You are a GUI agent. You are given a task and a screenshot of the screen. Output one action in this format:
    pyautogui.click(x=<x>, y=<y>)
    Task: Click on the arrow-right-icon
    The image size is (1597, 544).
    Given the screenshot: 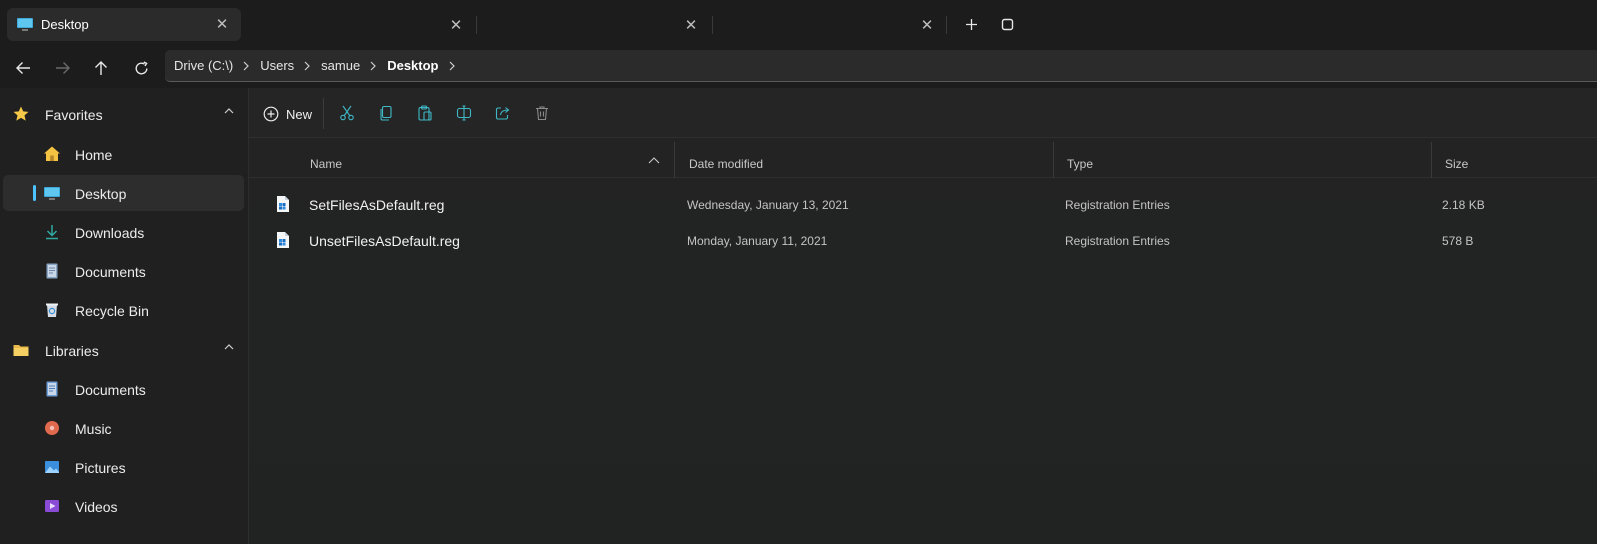 What is the action you would take?
    pyautogui.click(x=63, y=68)
    